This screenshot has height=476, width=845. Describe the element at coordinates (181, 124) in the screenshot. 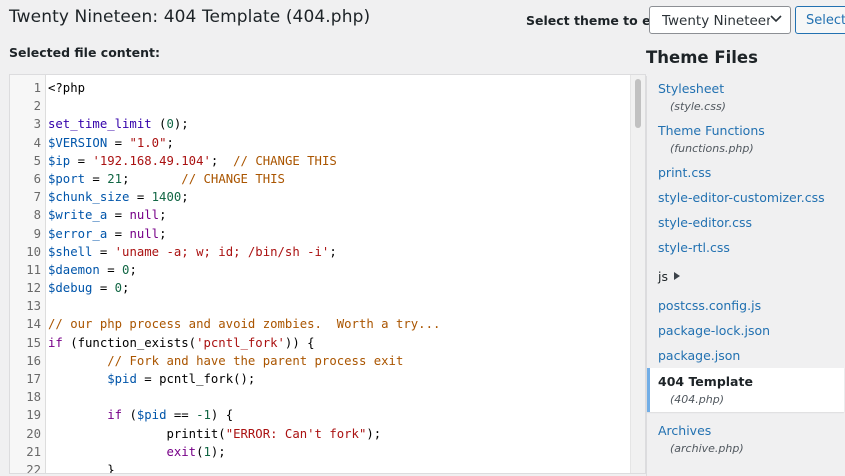

I see `code-token: );` at that location.